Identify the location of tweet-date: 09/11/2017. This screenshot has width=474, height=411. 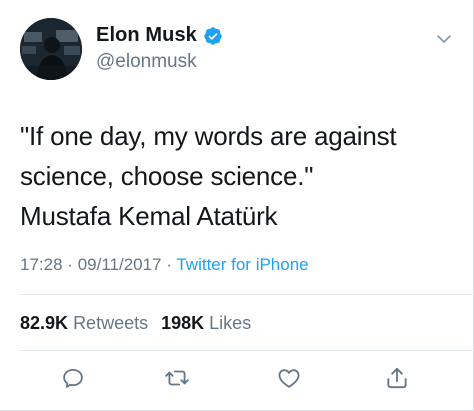
(120, 264).